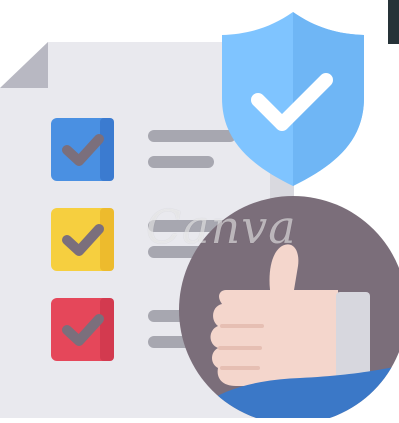 The width and height of the screenshot is (399, 423). I want to click on dark-corner-block, so click(393, 22).